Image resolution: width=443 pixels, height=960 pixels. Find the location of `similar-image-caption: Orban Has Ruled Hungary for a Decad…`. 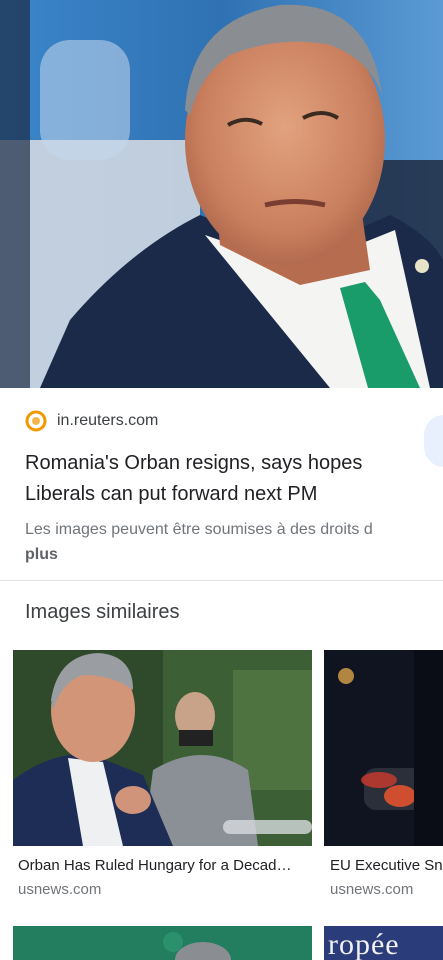

similar-image-caption: Orban Has Ruled Hungary for a Decad… is located at coordinates (163, 865).